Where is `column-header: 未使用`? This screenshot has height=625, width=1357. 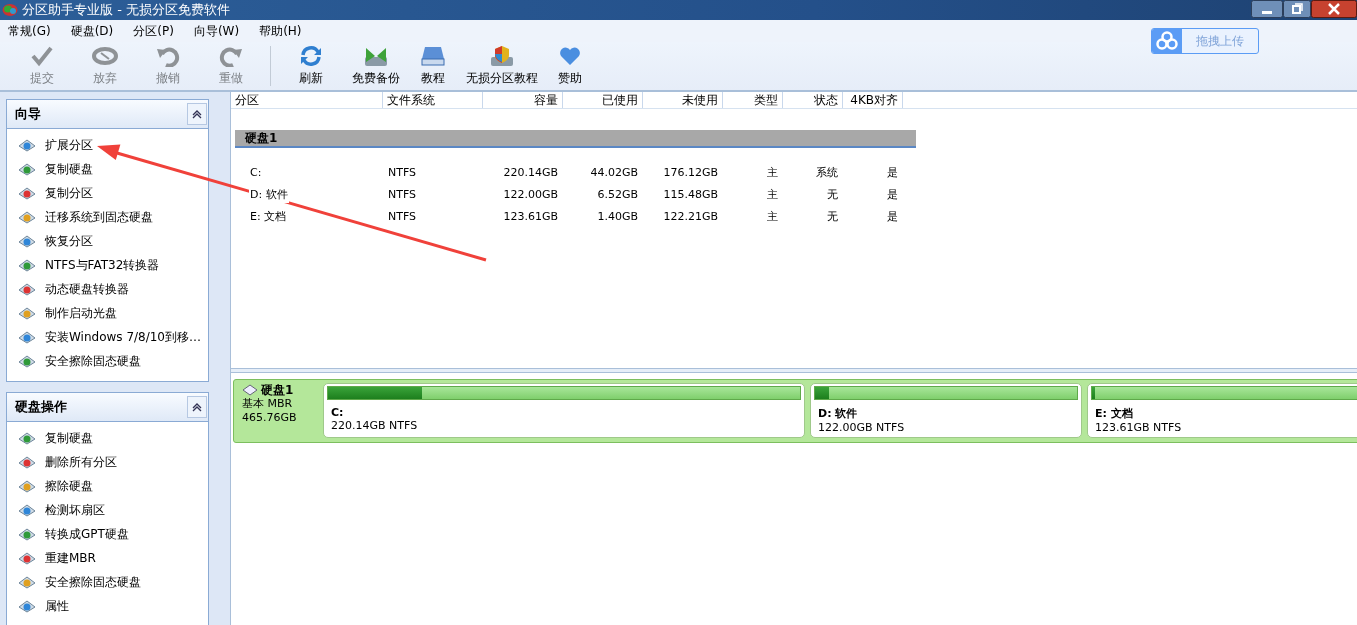
column-header: 未使用 is located at coordinates (683, 100).